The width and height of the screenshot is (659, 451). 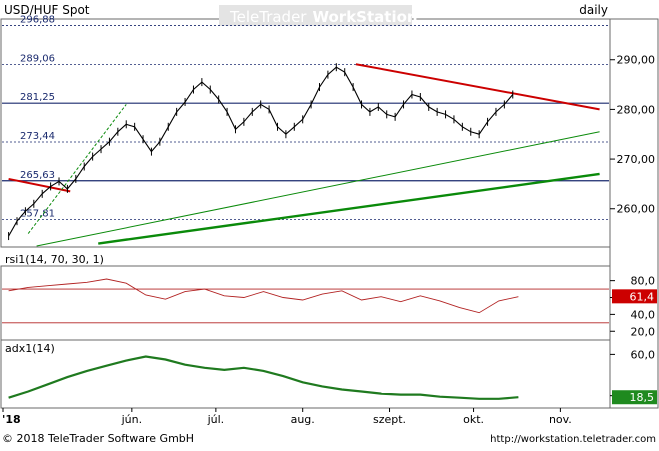 I want to click on copyright: © 2018 TeleTrader Software GmbH, so click(x=98, y=438).